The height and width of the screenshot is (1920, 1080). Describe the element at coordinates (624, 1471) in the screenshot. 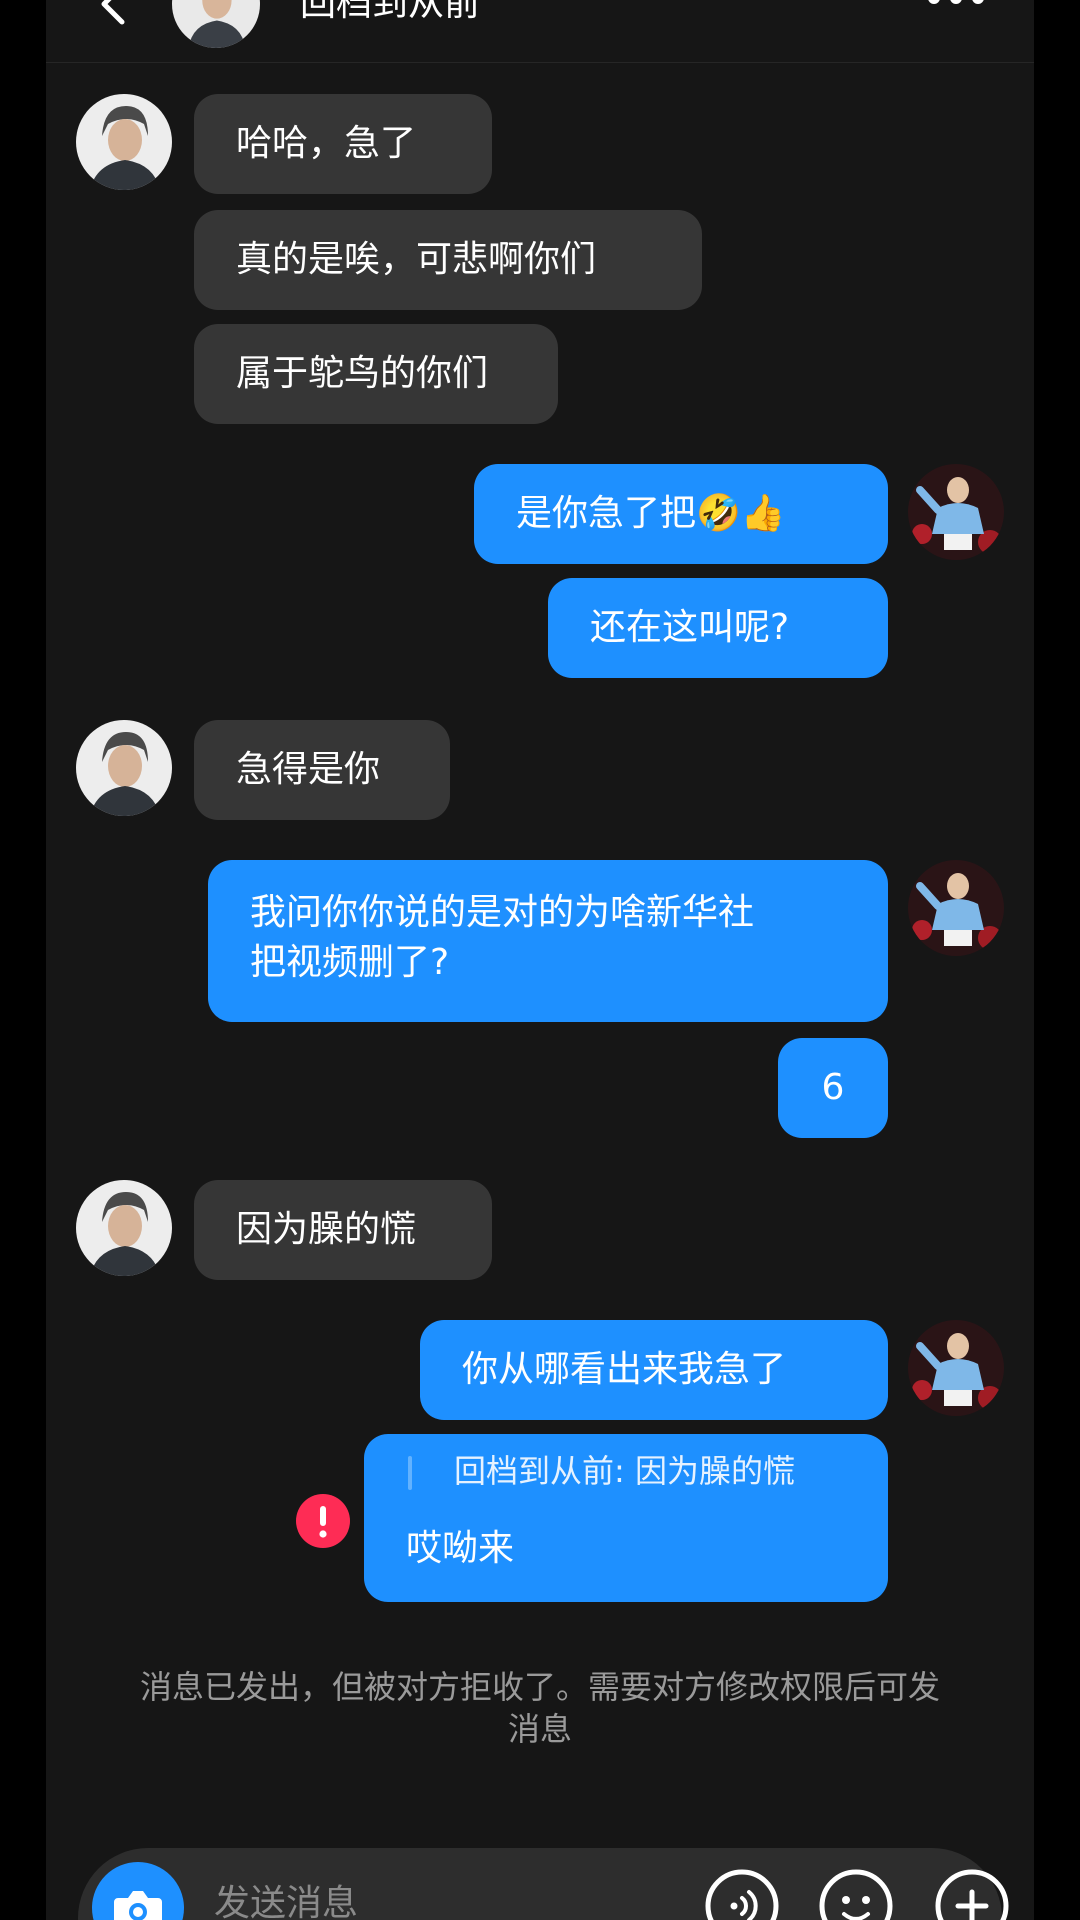

I see `quoted-message-text: 回档到从前: 因为臊的慌` at that location.